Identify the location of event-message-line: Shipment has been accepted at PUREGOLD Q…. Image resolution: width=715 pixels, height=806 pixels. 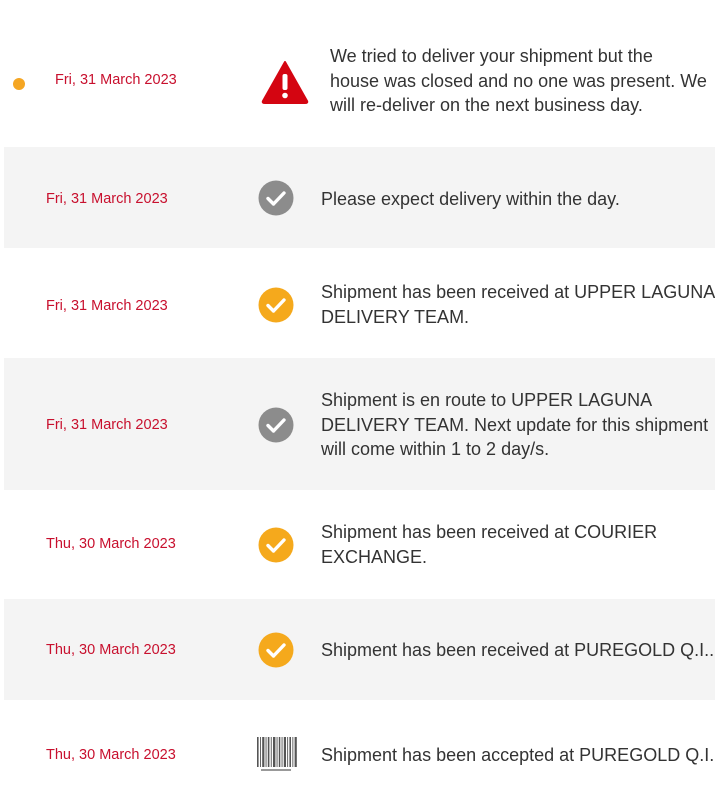
(518, 755).